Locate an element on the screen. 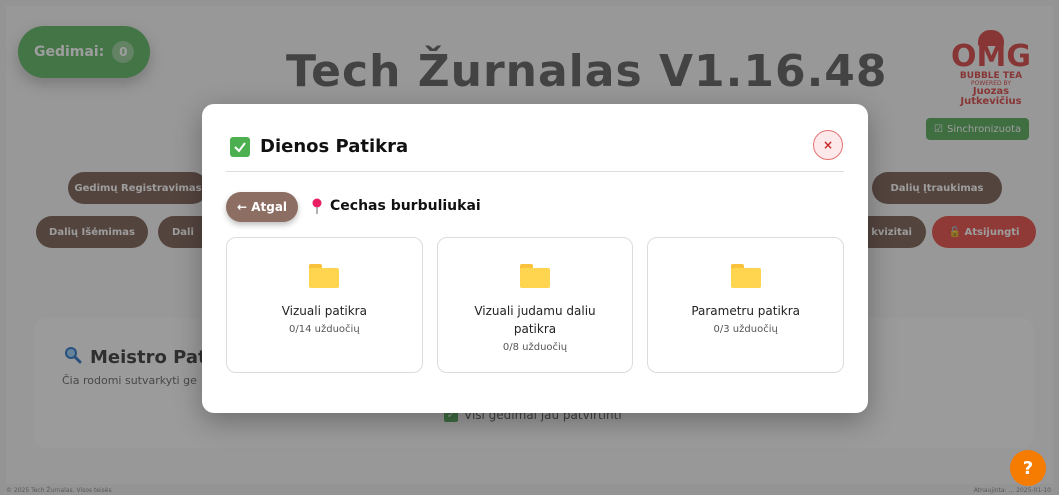 The width and height of the screenshot is (1059, 495). card-title: Parametru patikra is located at coordinates (746, 311).